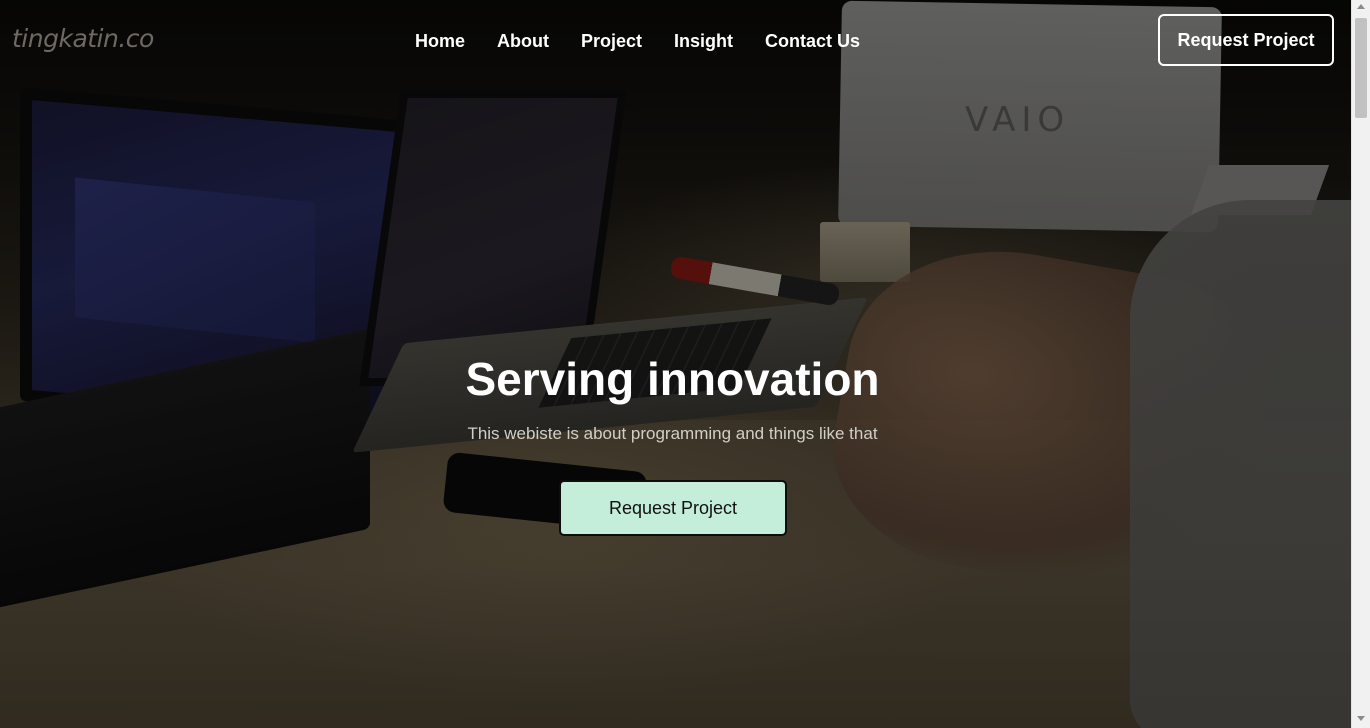 This screenshot has width=1370, height=728. What do you see at coordinates (440, 41) in the screenshot?
I see `nav-link-home: Home` at bounding box center [440, 41].